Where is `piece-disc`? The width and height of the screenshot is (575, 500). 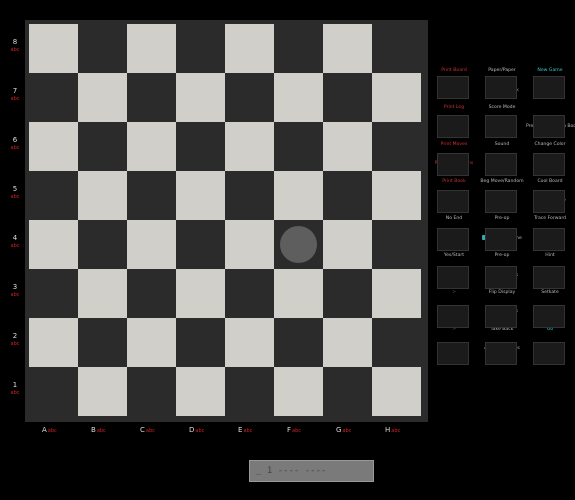
piece-disc is located at coordinates (298, 244).